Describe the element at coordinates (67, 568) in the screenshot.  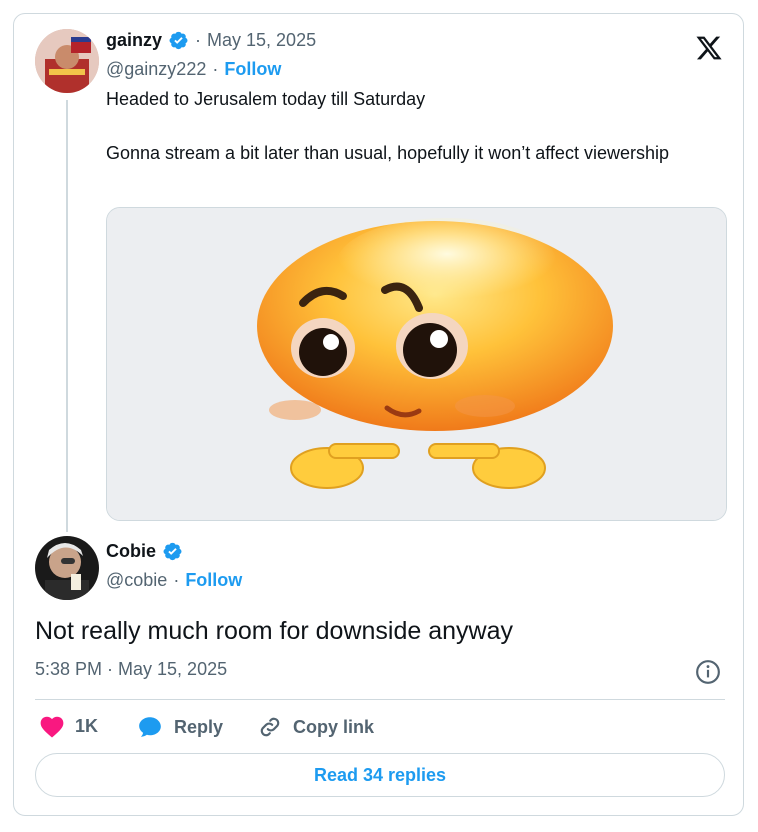
I see `avatar-cobie` at that location.